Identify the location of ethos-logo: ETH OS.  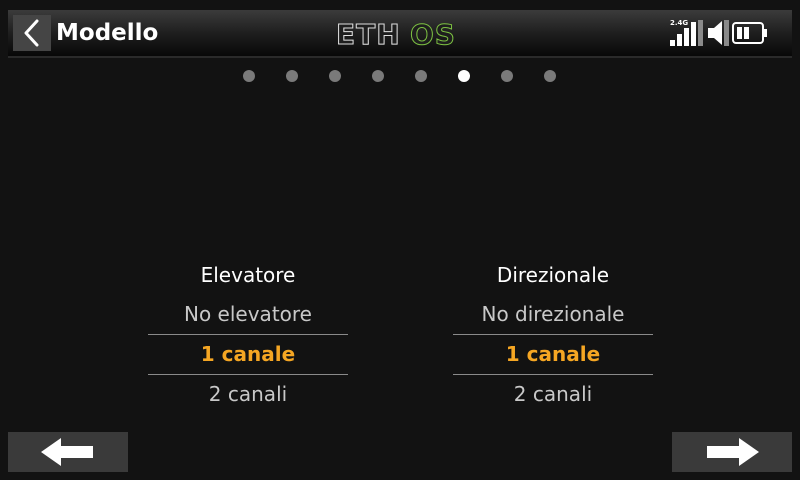
(396, 33).